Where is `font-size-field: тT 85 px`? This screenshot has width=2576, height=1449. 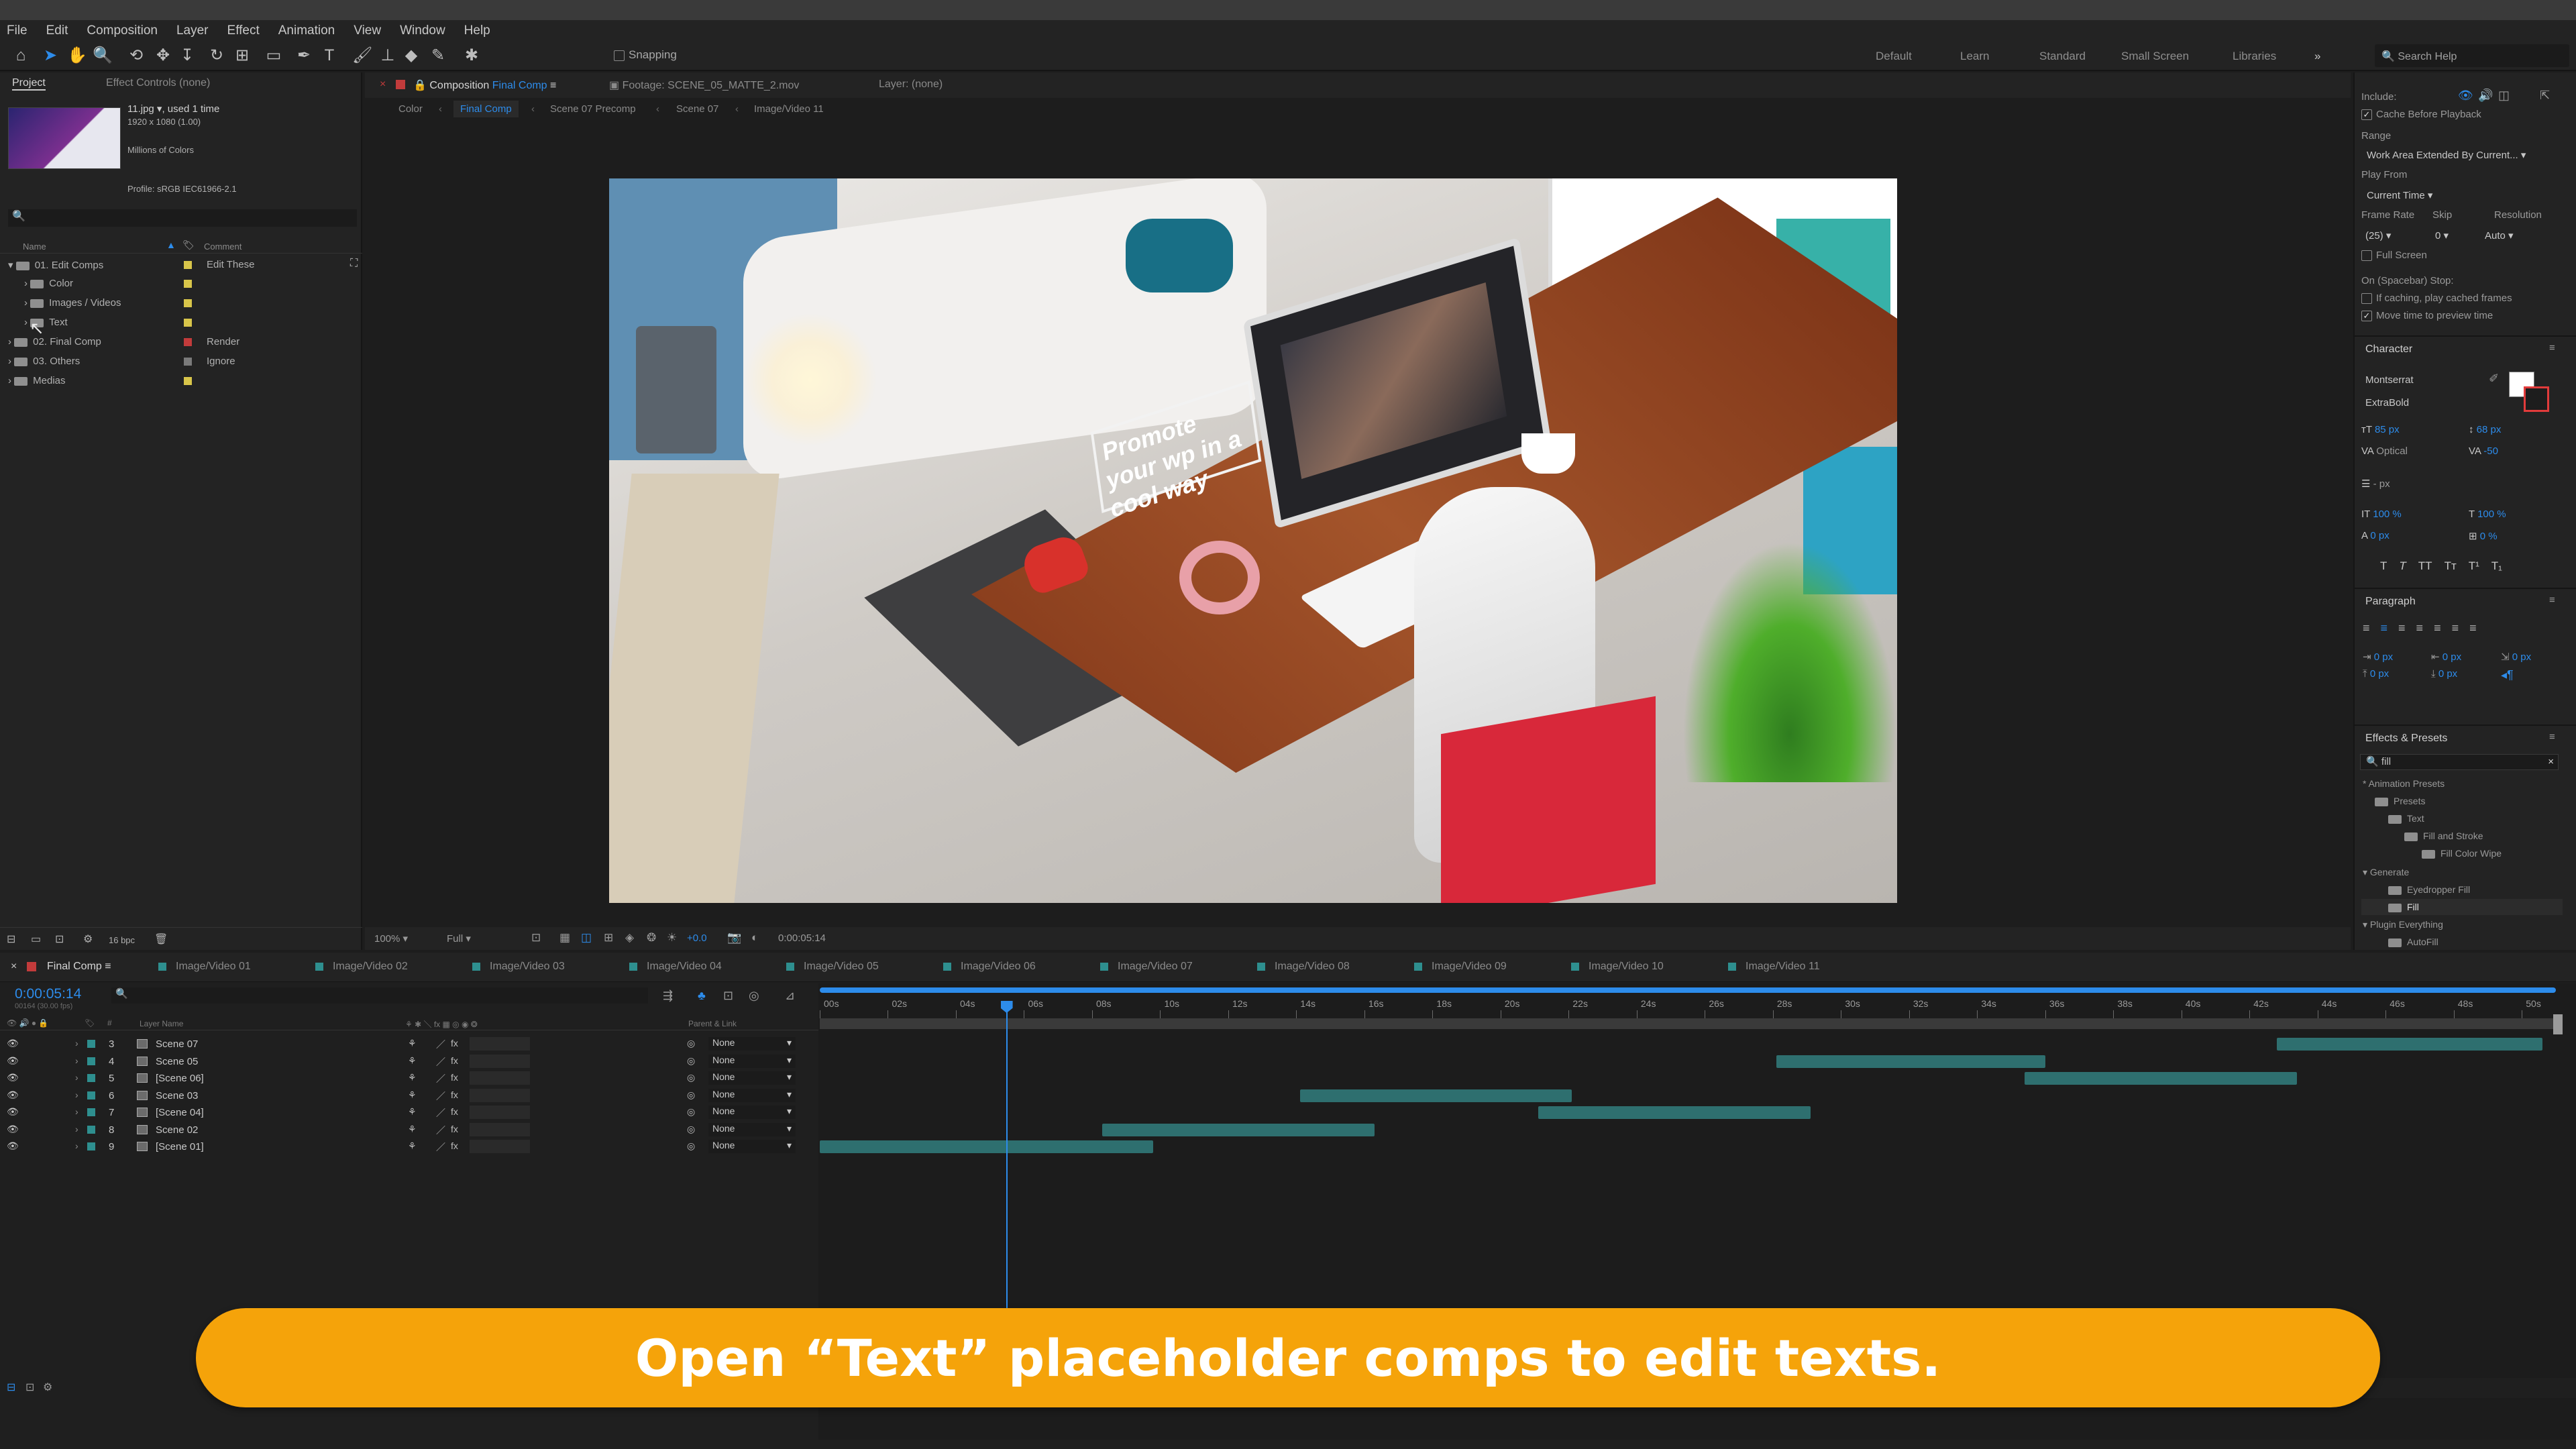 font-size-field: тT 85 px is located at coordinates (2380, 429).